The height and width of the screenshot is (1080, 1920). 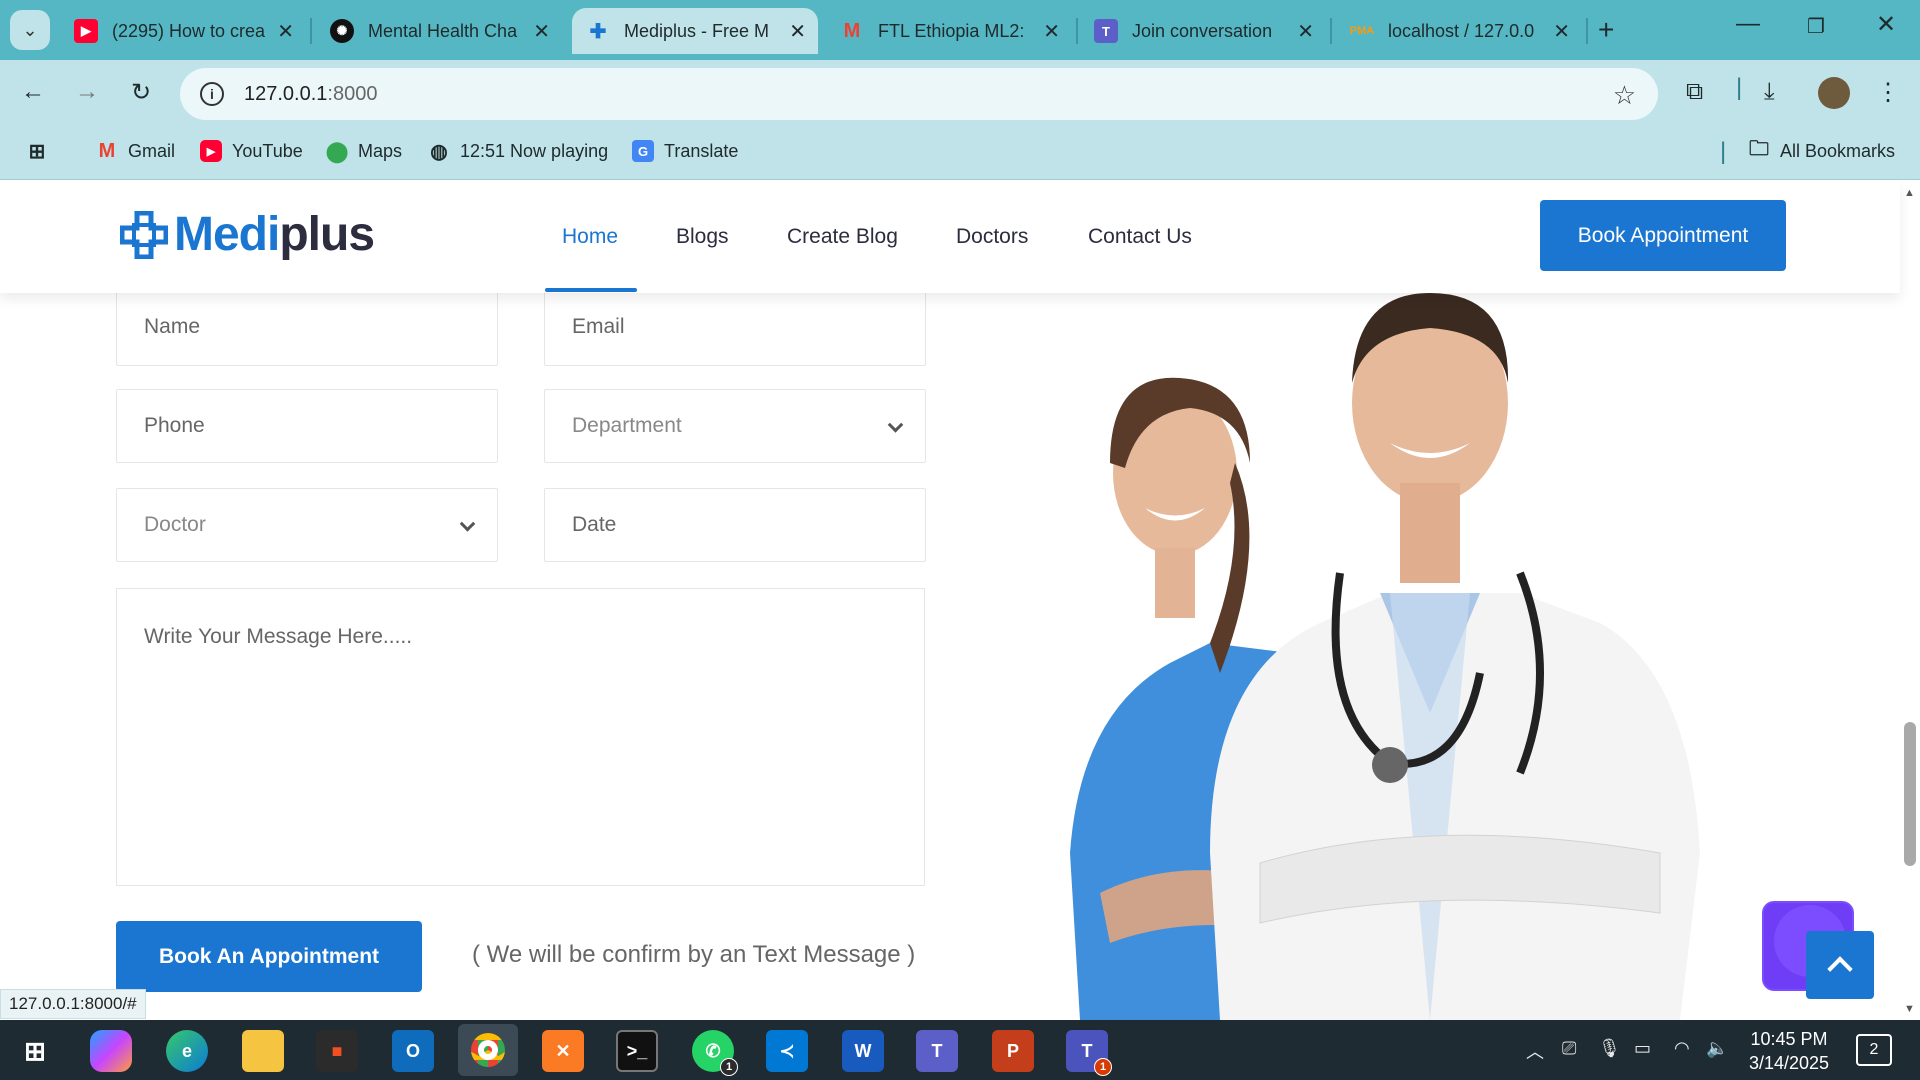 I want to click on globe-icon: ◍, so click(x=439, y=151).